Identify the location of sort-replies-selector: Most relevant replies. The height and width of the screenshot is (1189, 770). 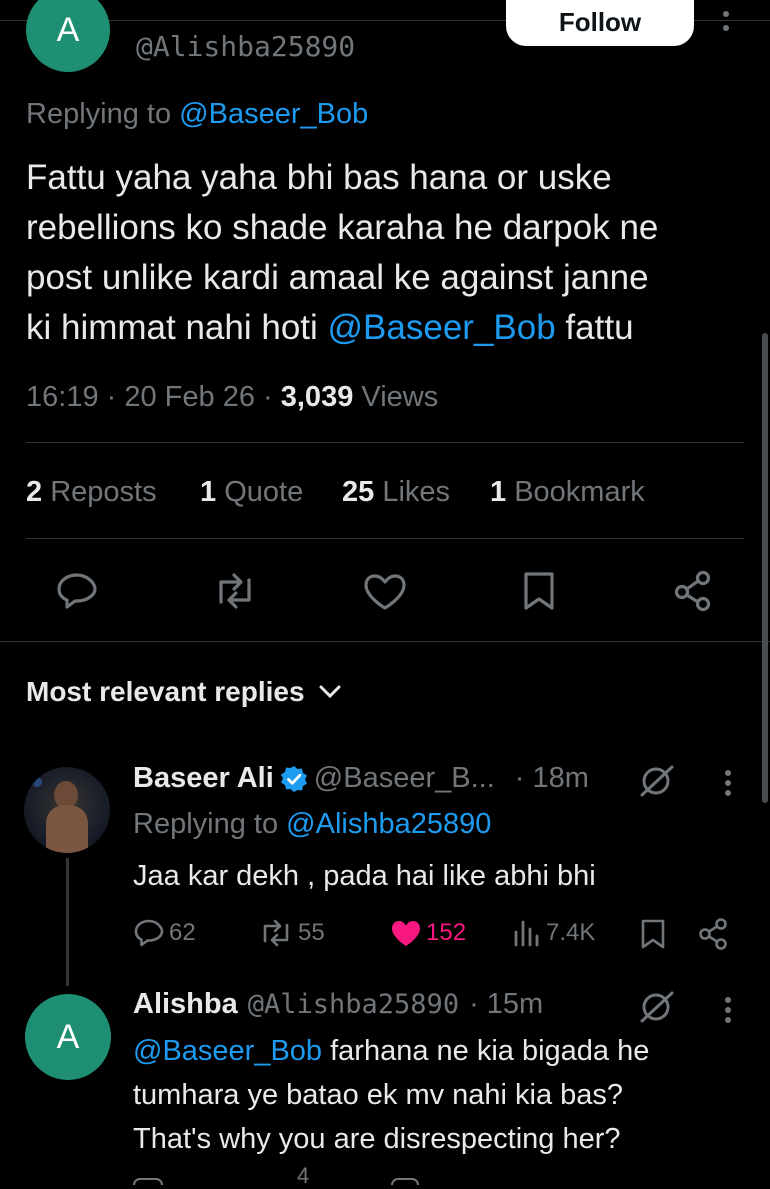
(183, 692).